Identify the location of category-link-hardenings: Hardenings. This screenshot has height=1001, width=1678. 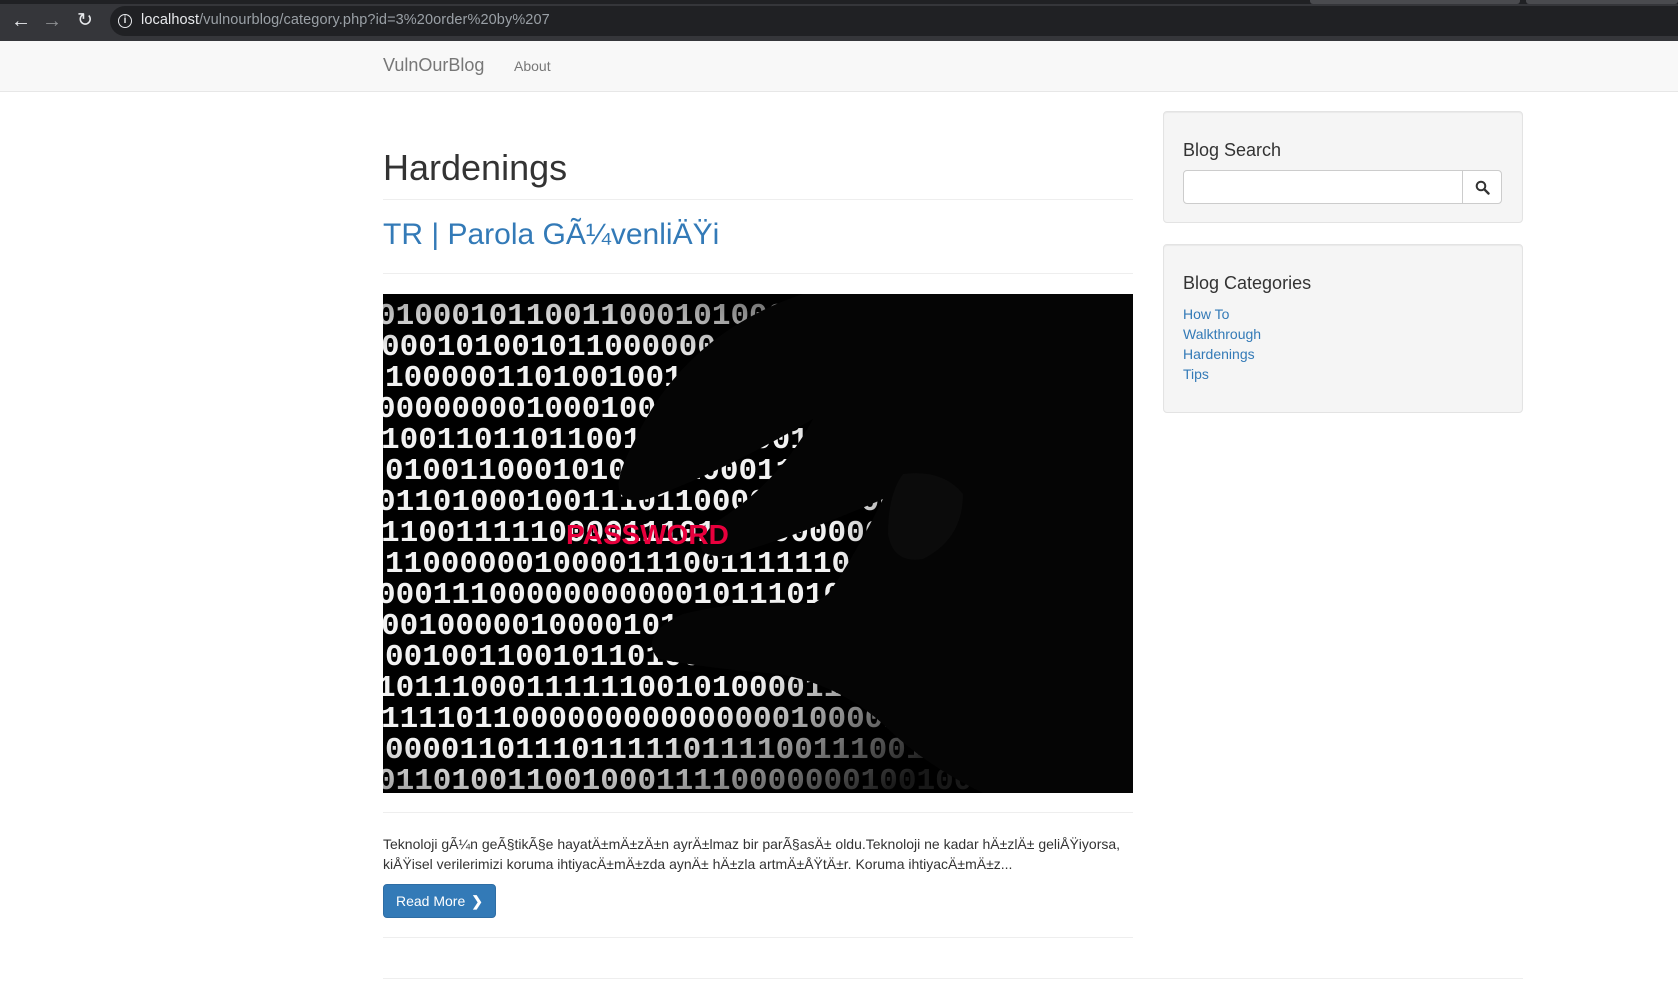
(1222, 354).